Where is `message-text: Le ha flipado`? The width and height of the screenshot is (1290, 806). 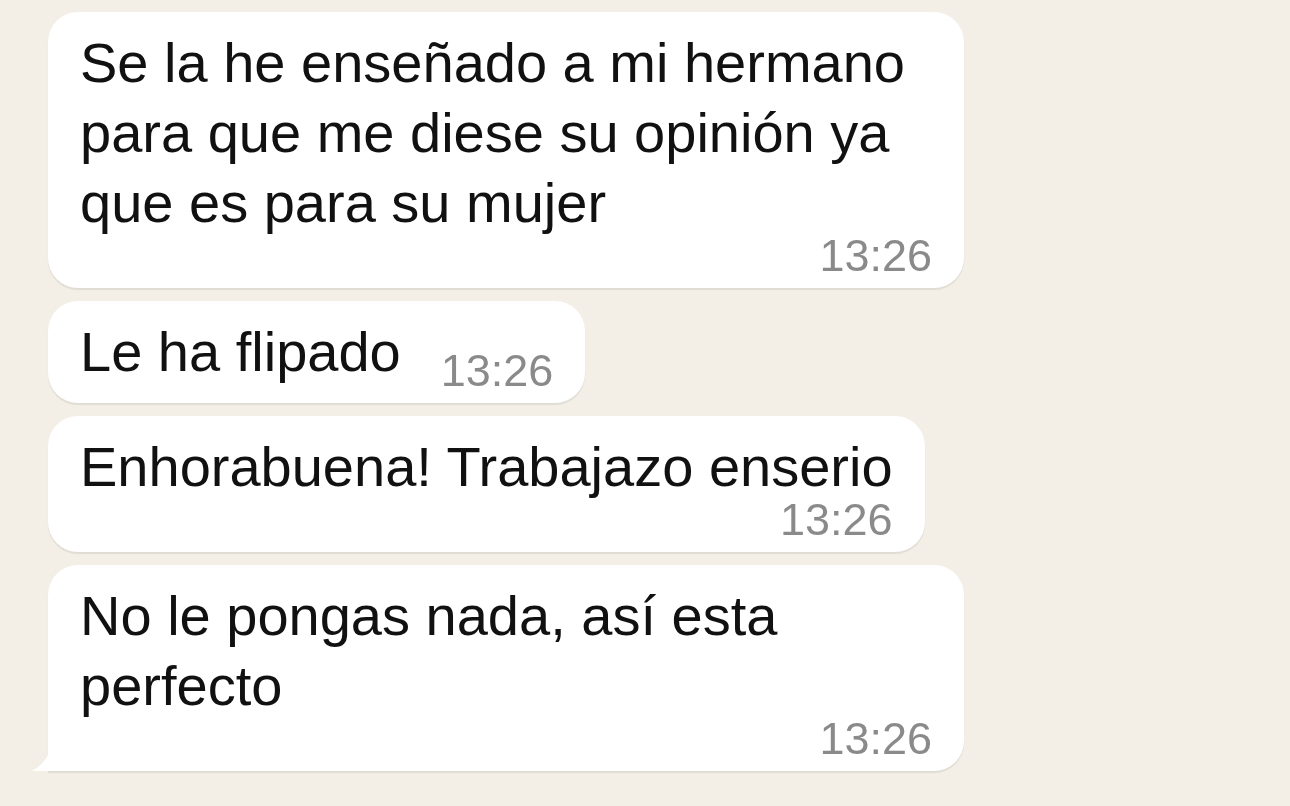 message-text: Le ha flipado is located at coordinates (240, 352).